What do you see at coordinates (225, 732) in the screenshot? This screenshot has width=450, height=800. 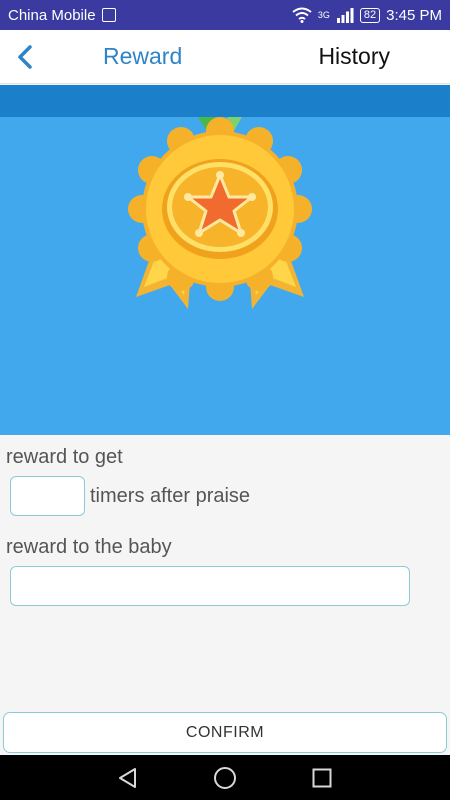 I see `confirm-button: CONFIRM` at bounding box center [225, 732].